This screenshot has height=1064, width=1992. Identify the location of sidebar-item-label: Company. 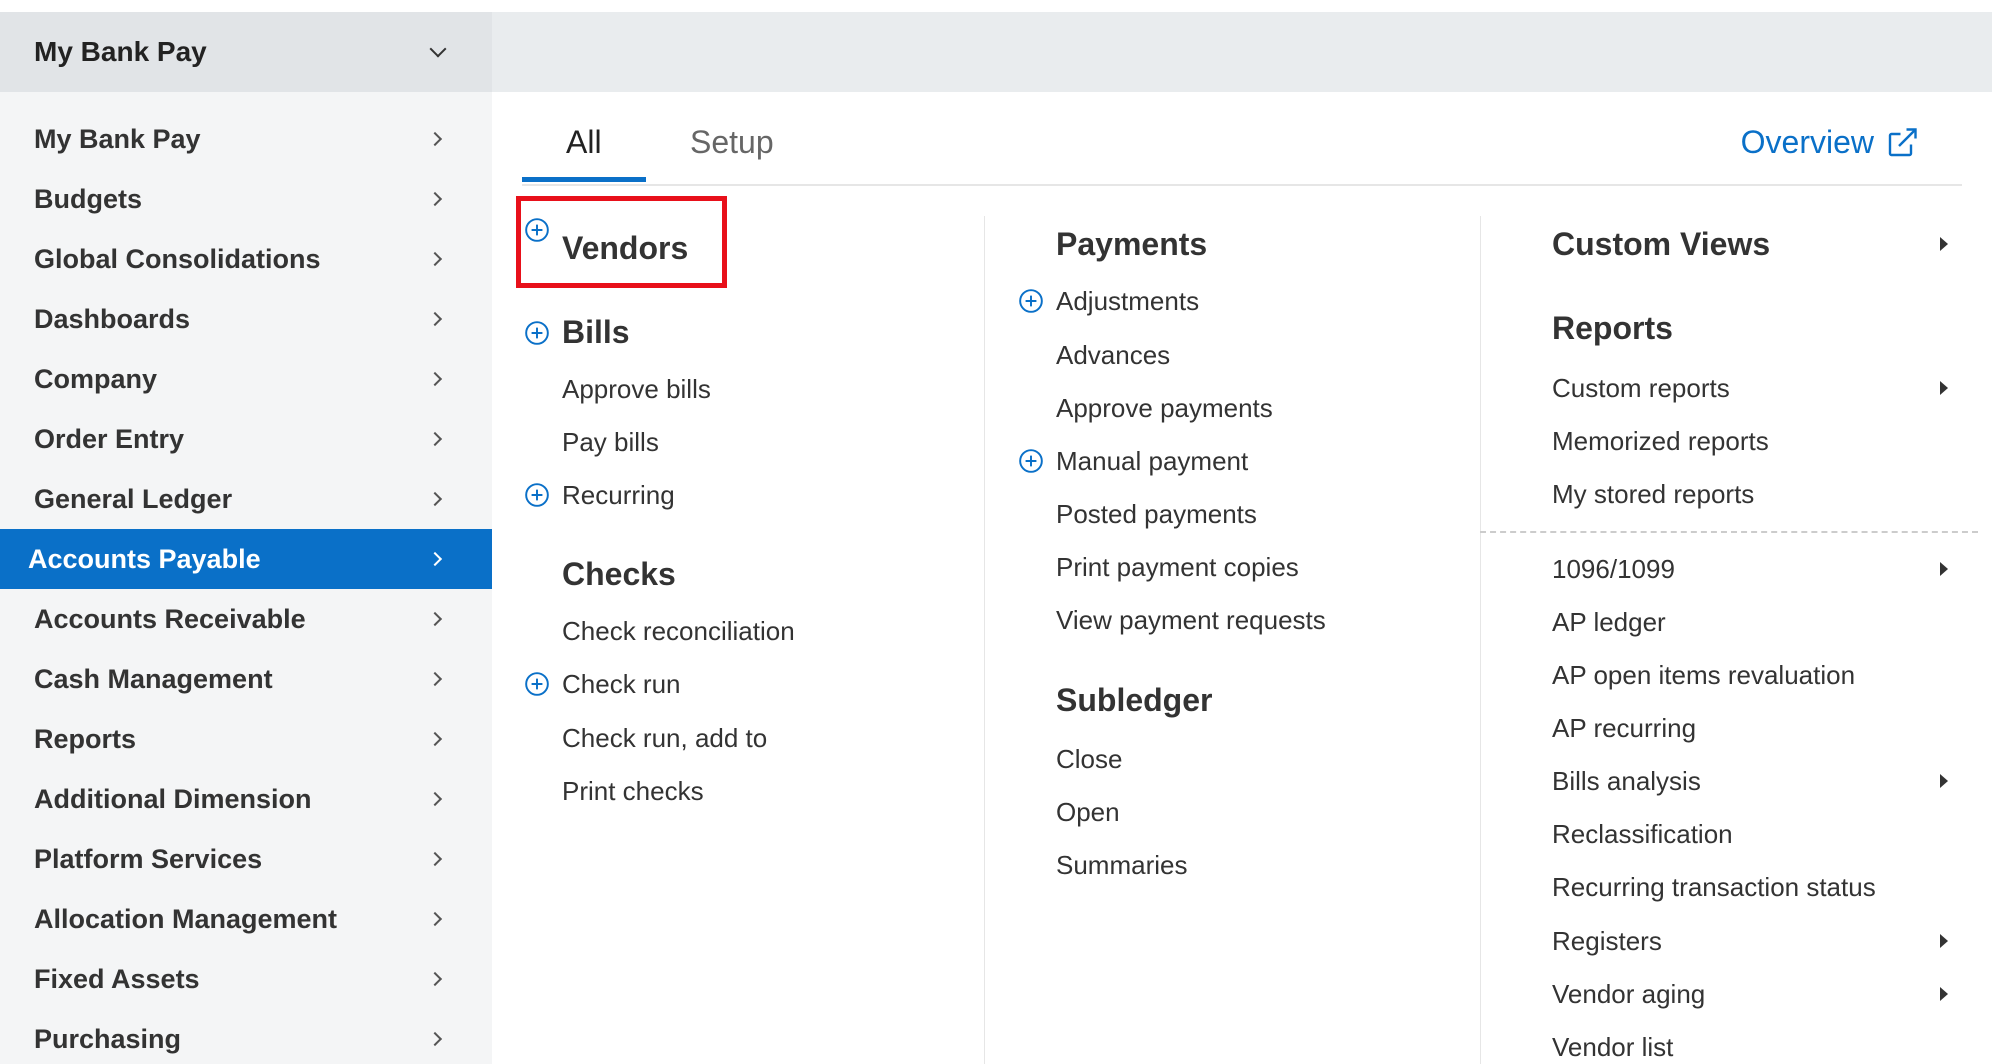
(96, 378).